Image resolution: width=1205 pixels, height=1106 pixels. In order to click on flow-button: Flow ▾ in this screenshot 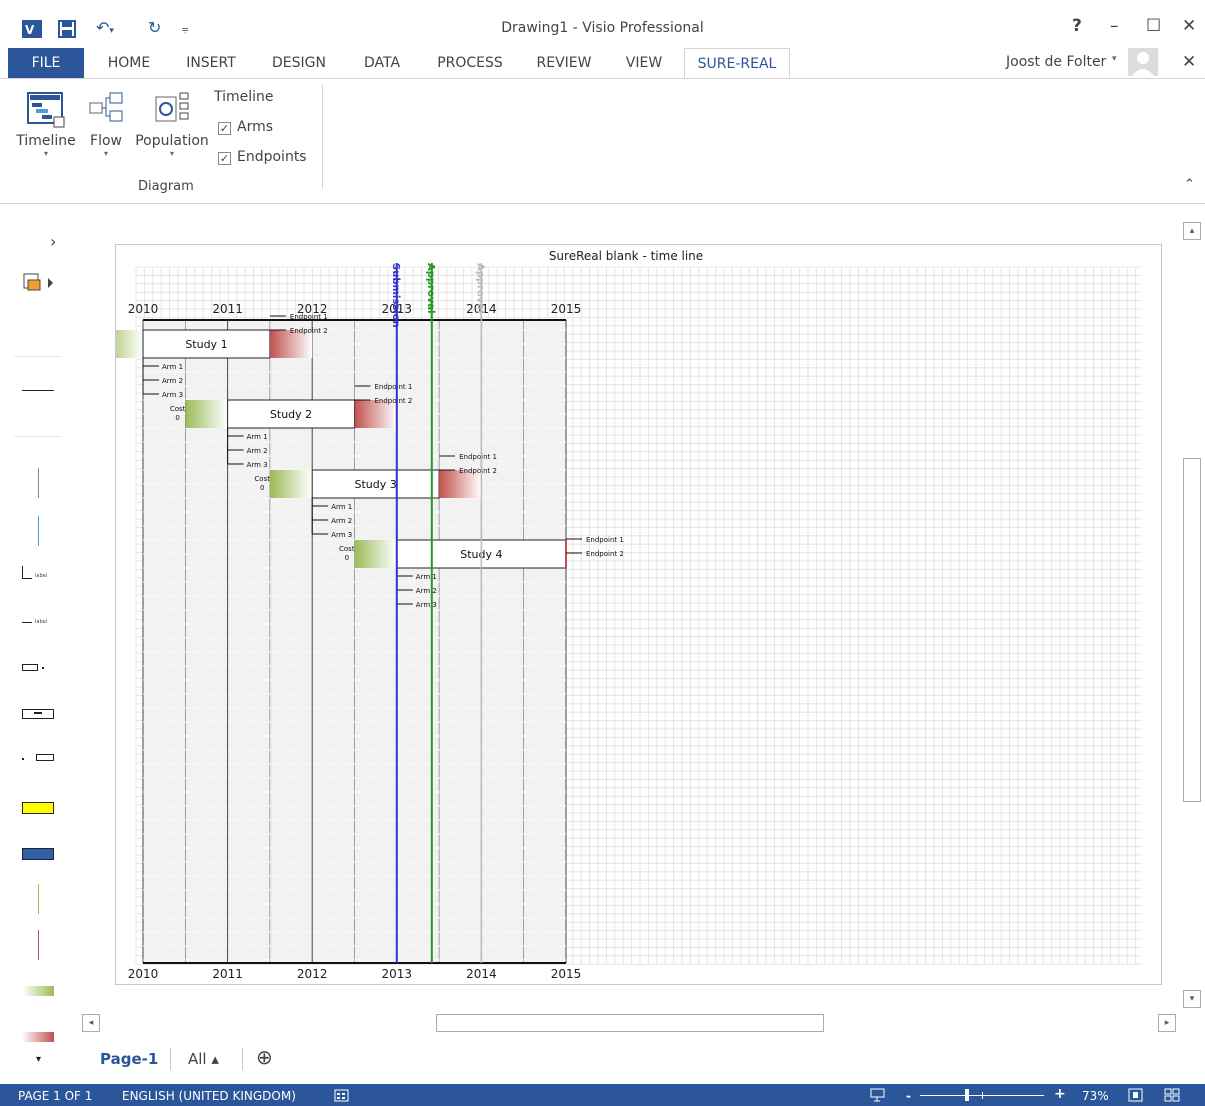, I will do `click(106, 123)`.